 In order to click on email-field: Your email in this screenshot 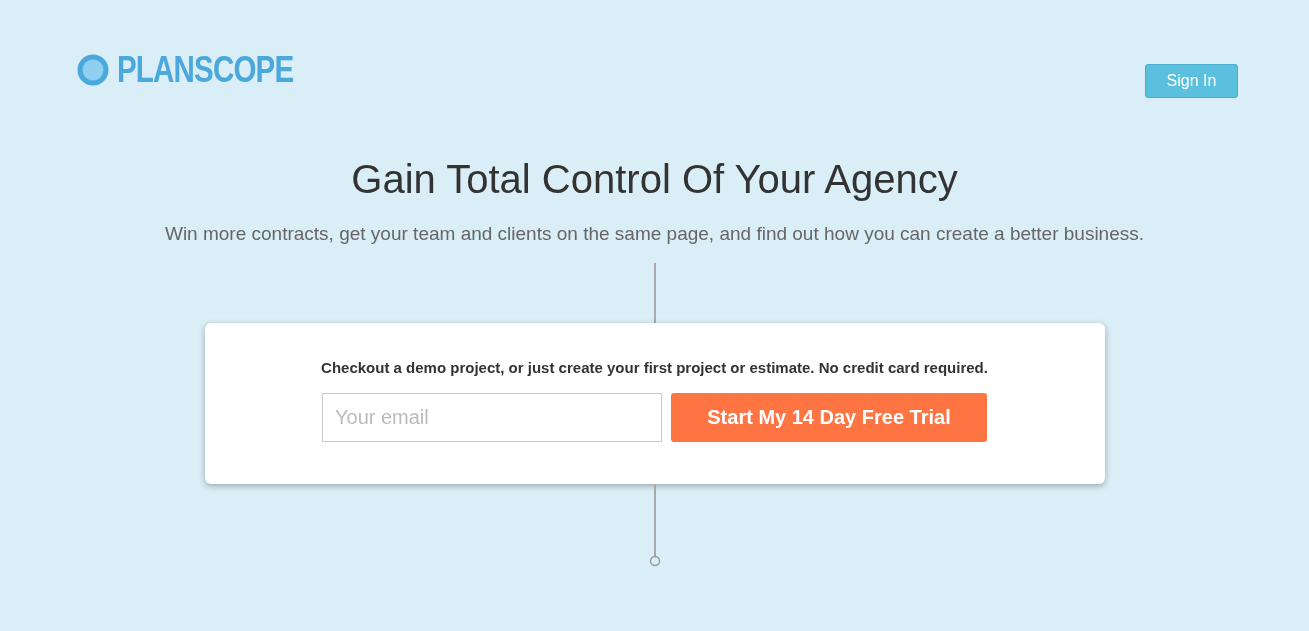, I will do `click(492, 417)`.